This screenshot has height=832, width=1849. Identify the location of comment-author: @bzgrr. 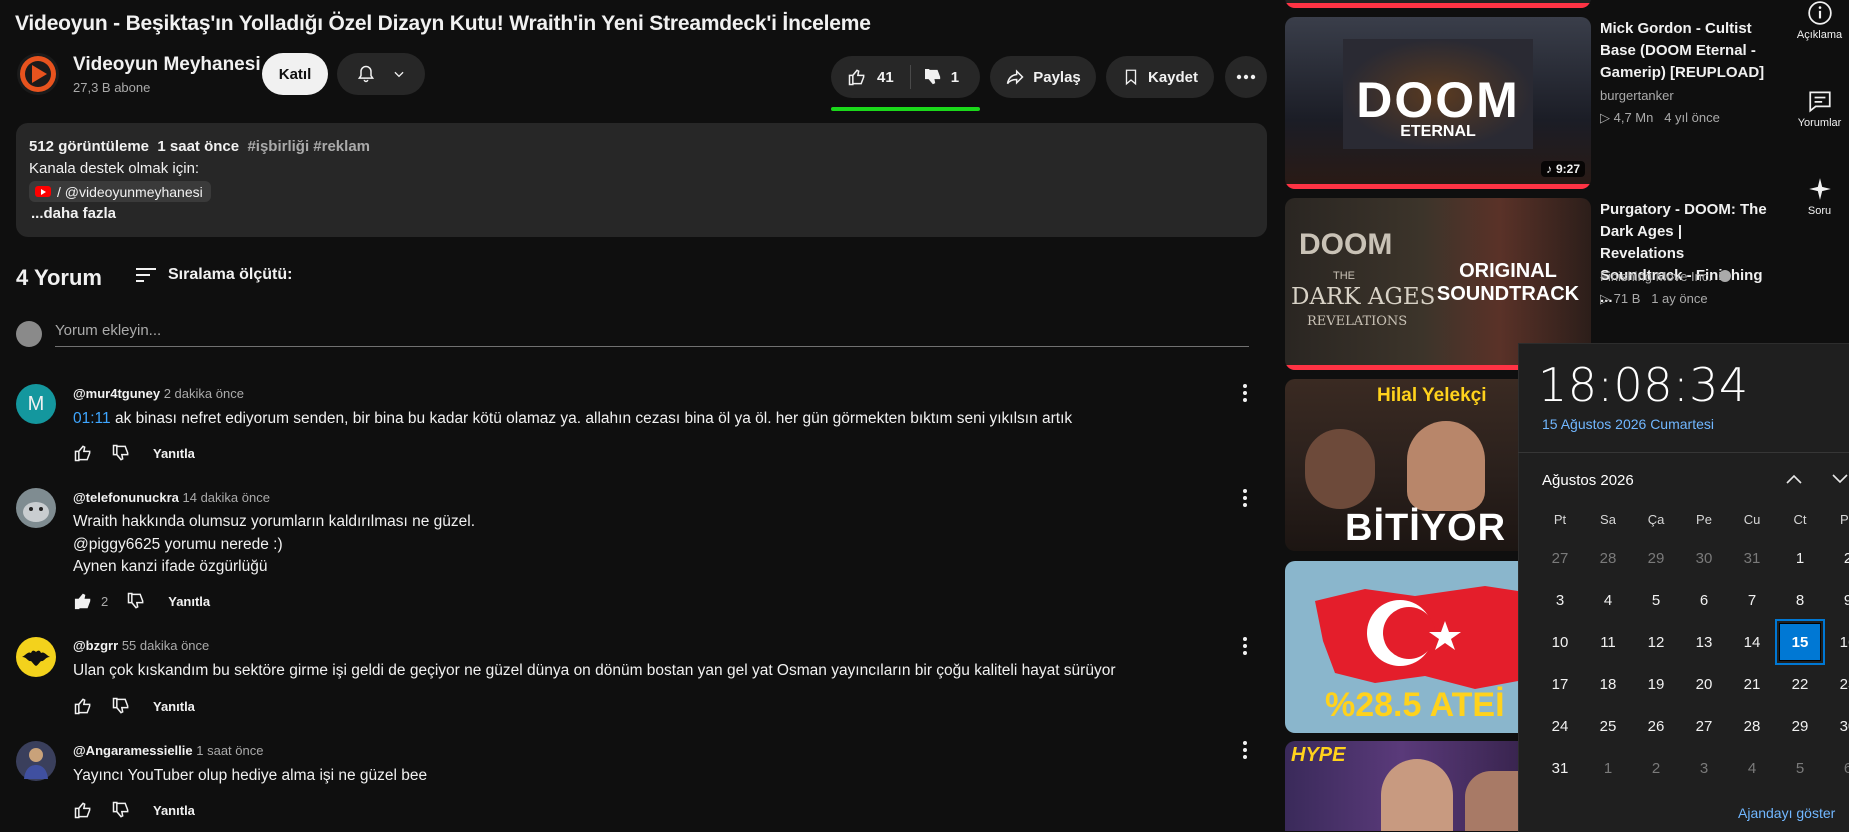
(95, 645).